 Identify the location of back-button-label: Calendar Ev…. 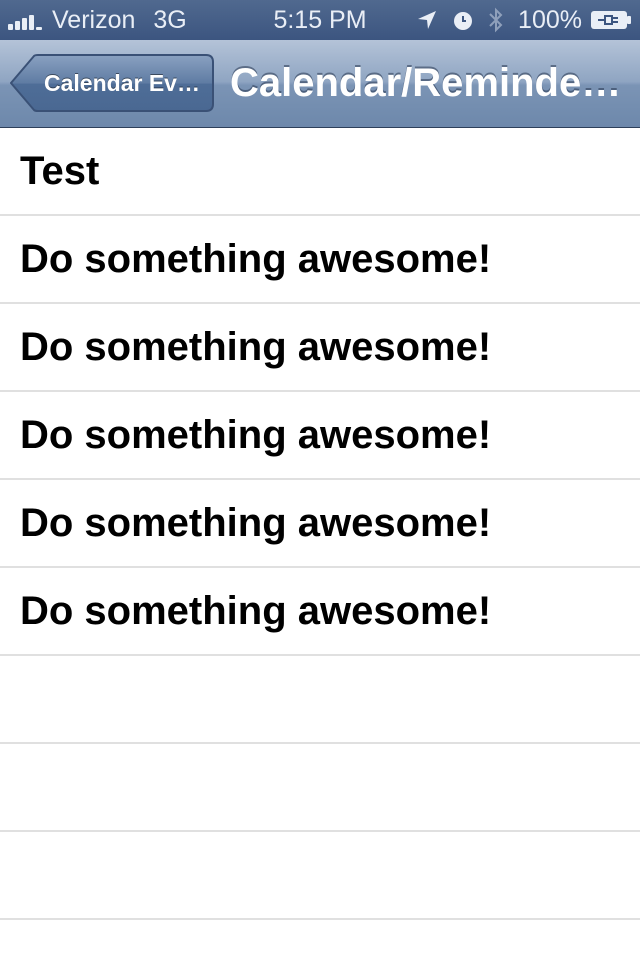
(122, 83).